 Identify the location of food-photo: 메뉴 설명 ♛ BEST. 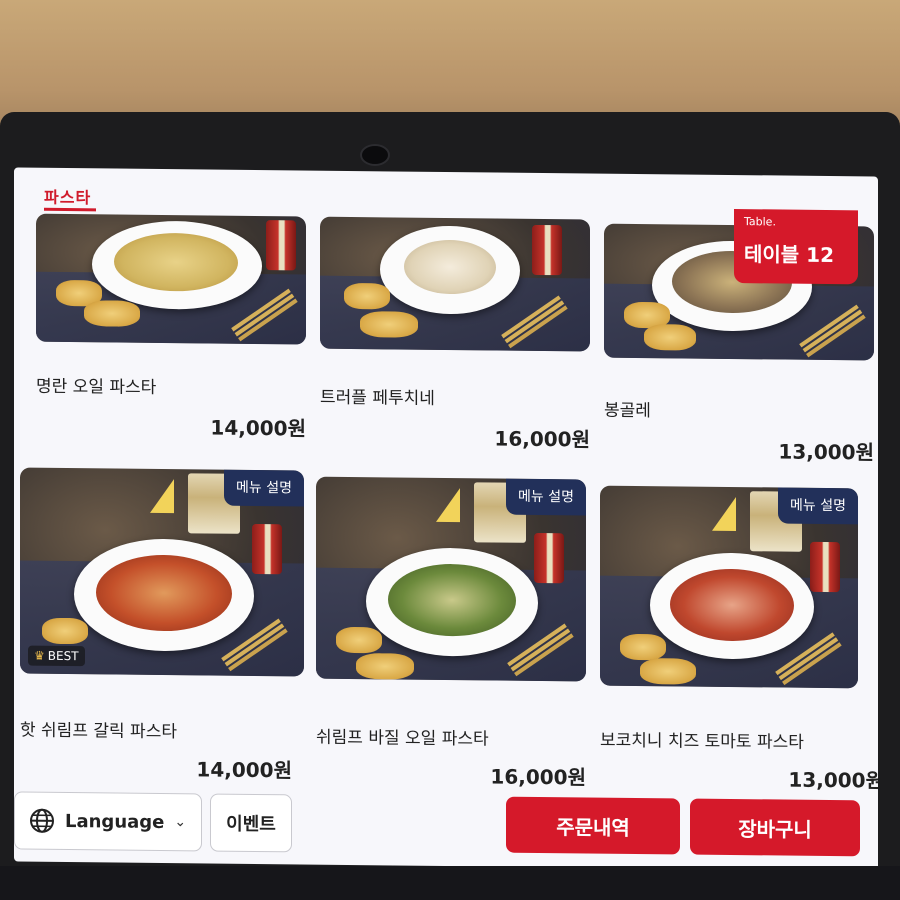
(162, 572).